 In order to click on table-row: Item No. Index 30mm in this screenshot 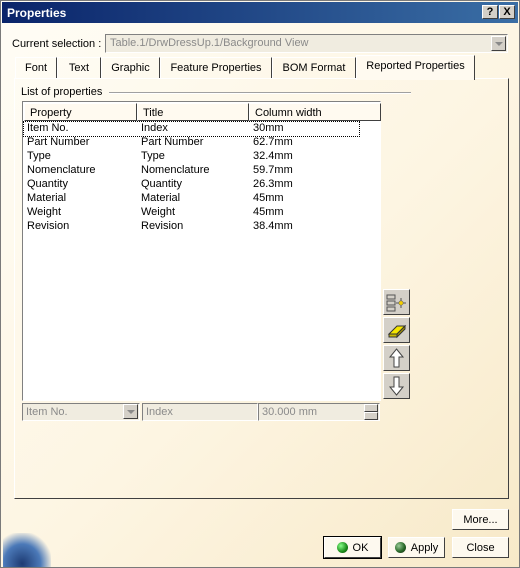, I will do `click(191, 129)`.